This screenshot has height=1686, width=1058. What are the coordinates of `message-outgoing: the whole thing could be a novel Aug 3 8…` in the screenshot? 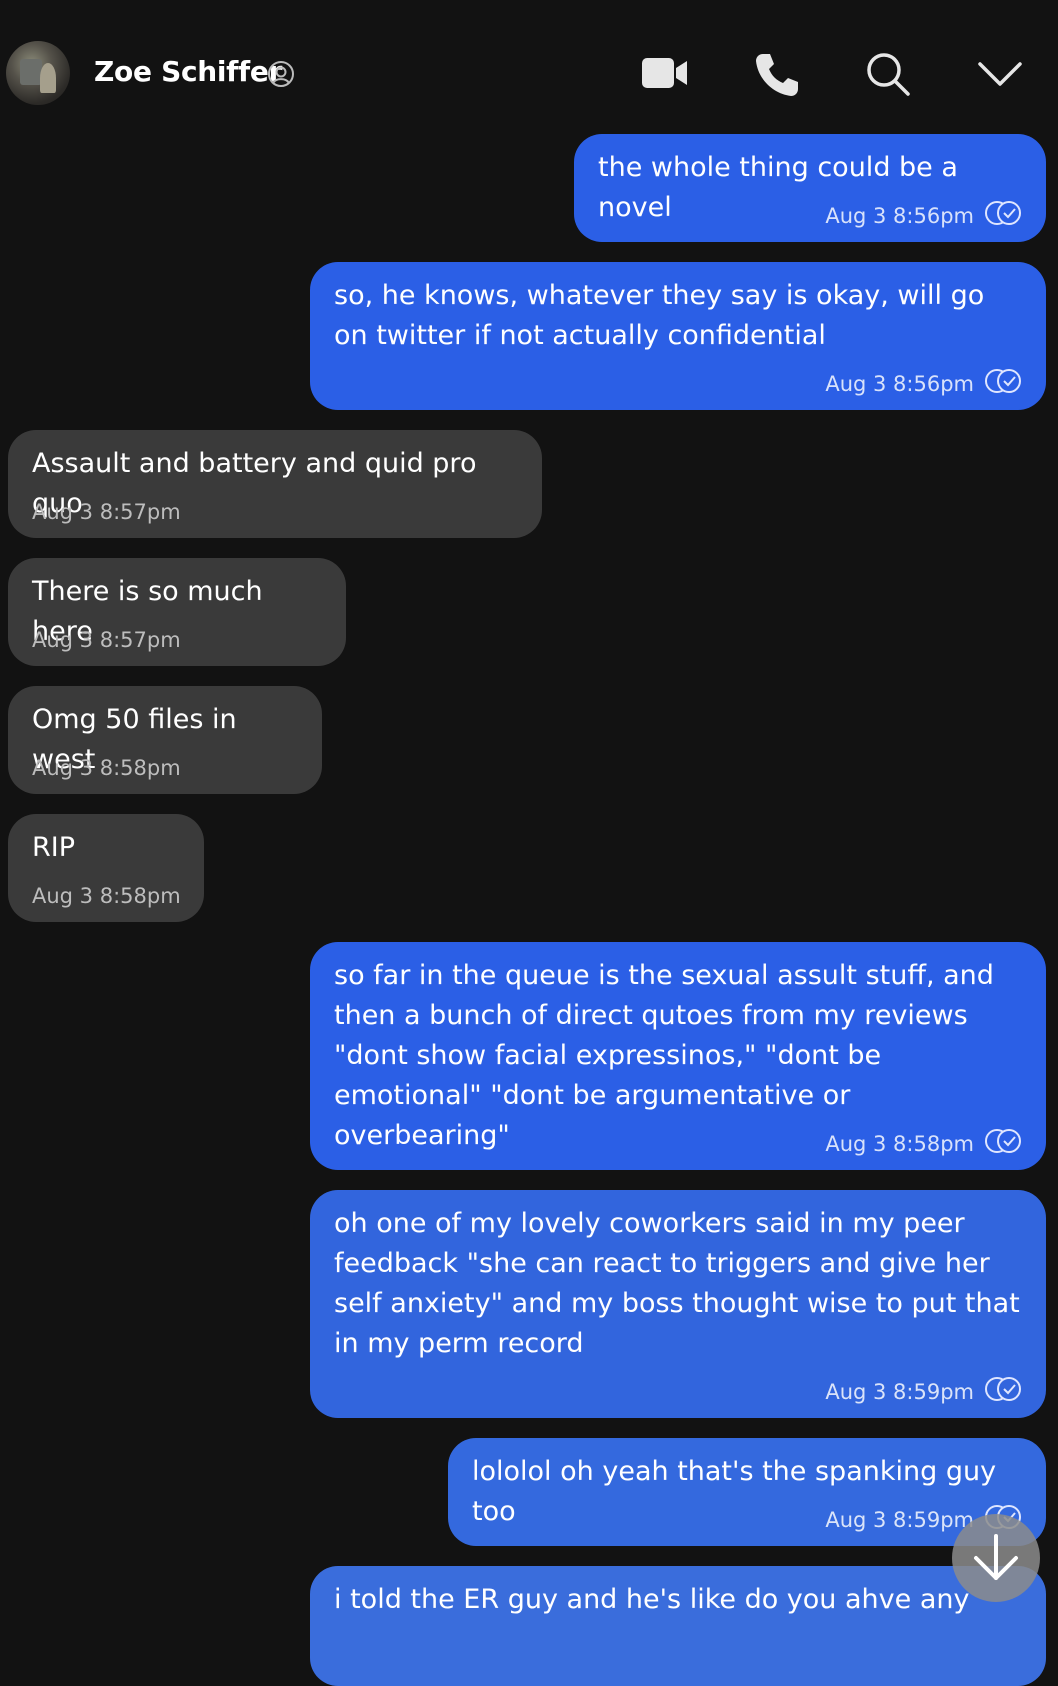 It's located at (810, 188).